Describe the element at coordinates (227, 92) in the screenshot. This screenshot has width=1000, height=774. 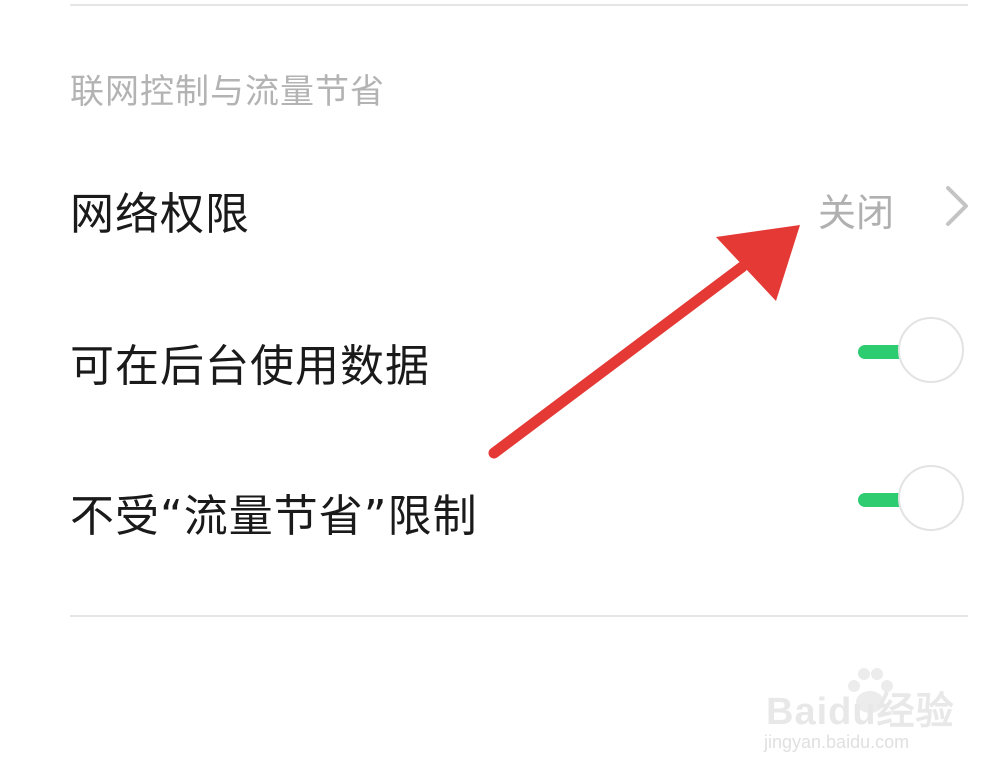
I see `section-title: 联网控制与流量节省` at that location.